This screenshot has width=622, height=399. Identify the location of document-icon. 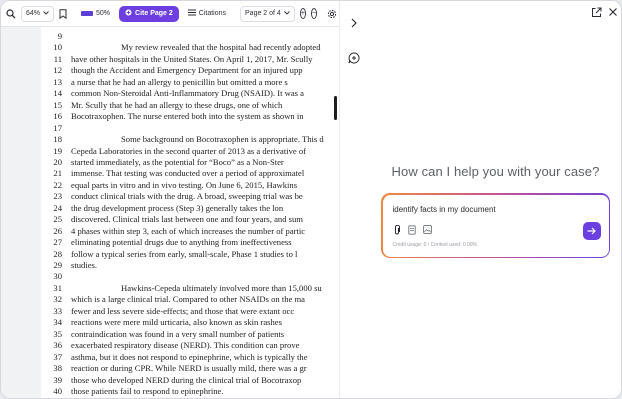
(412, 229).